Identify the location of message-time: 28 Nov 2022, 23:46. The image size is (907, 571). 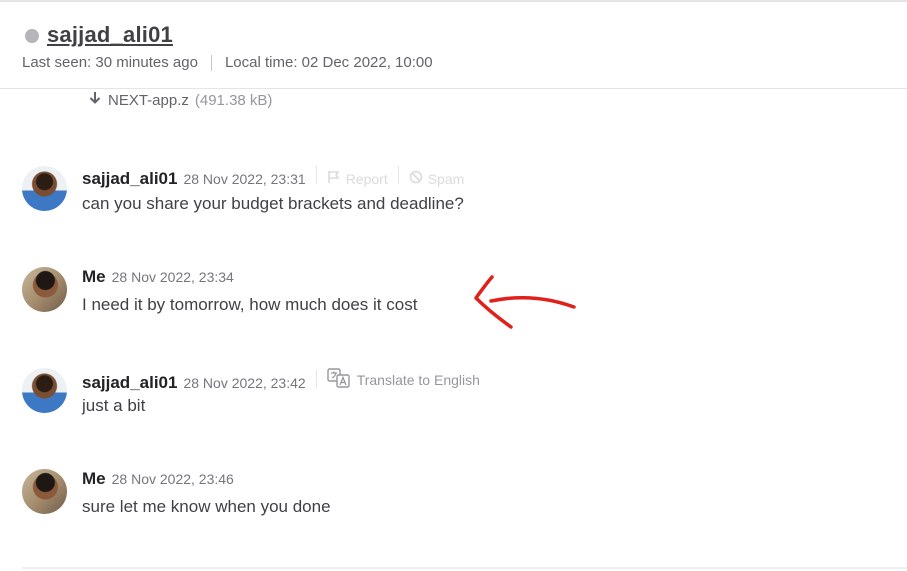
(172, 479).